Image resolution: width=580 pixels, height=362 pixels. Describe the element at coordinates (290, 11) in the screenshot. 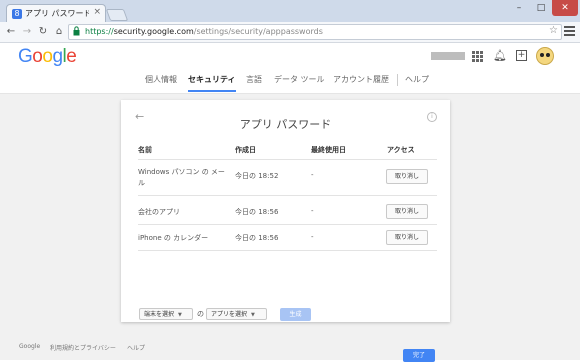

I see `title-bar: 8 アプリ パスワード - アカウント設定 × – □ ✕` at that location.